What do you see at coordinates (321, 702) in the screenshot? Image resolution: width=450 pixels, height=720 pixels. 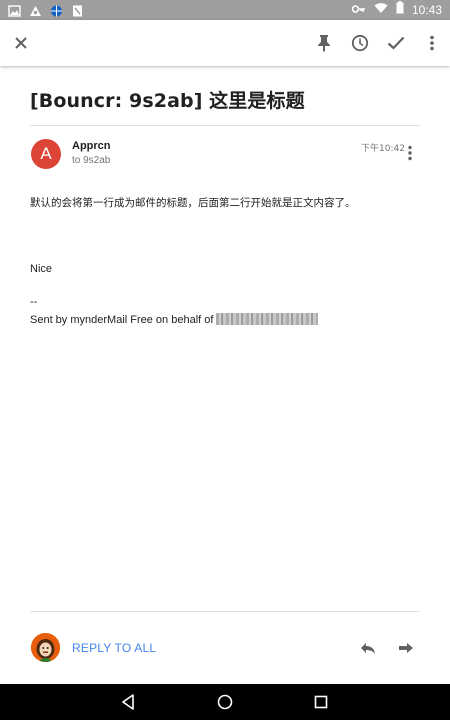 I see `recents-nav-icon` at bounding box center [321, 702].